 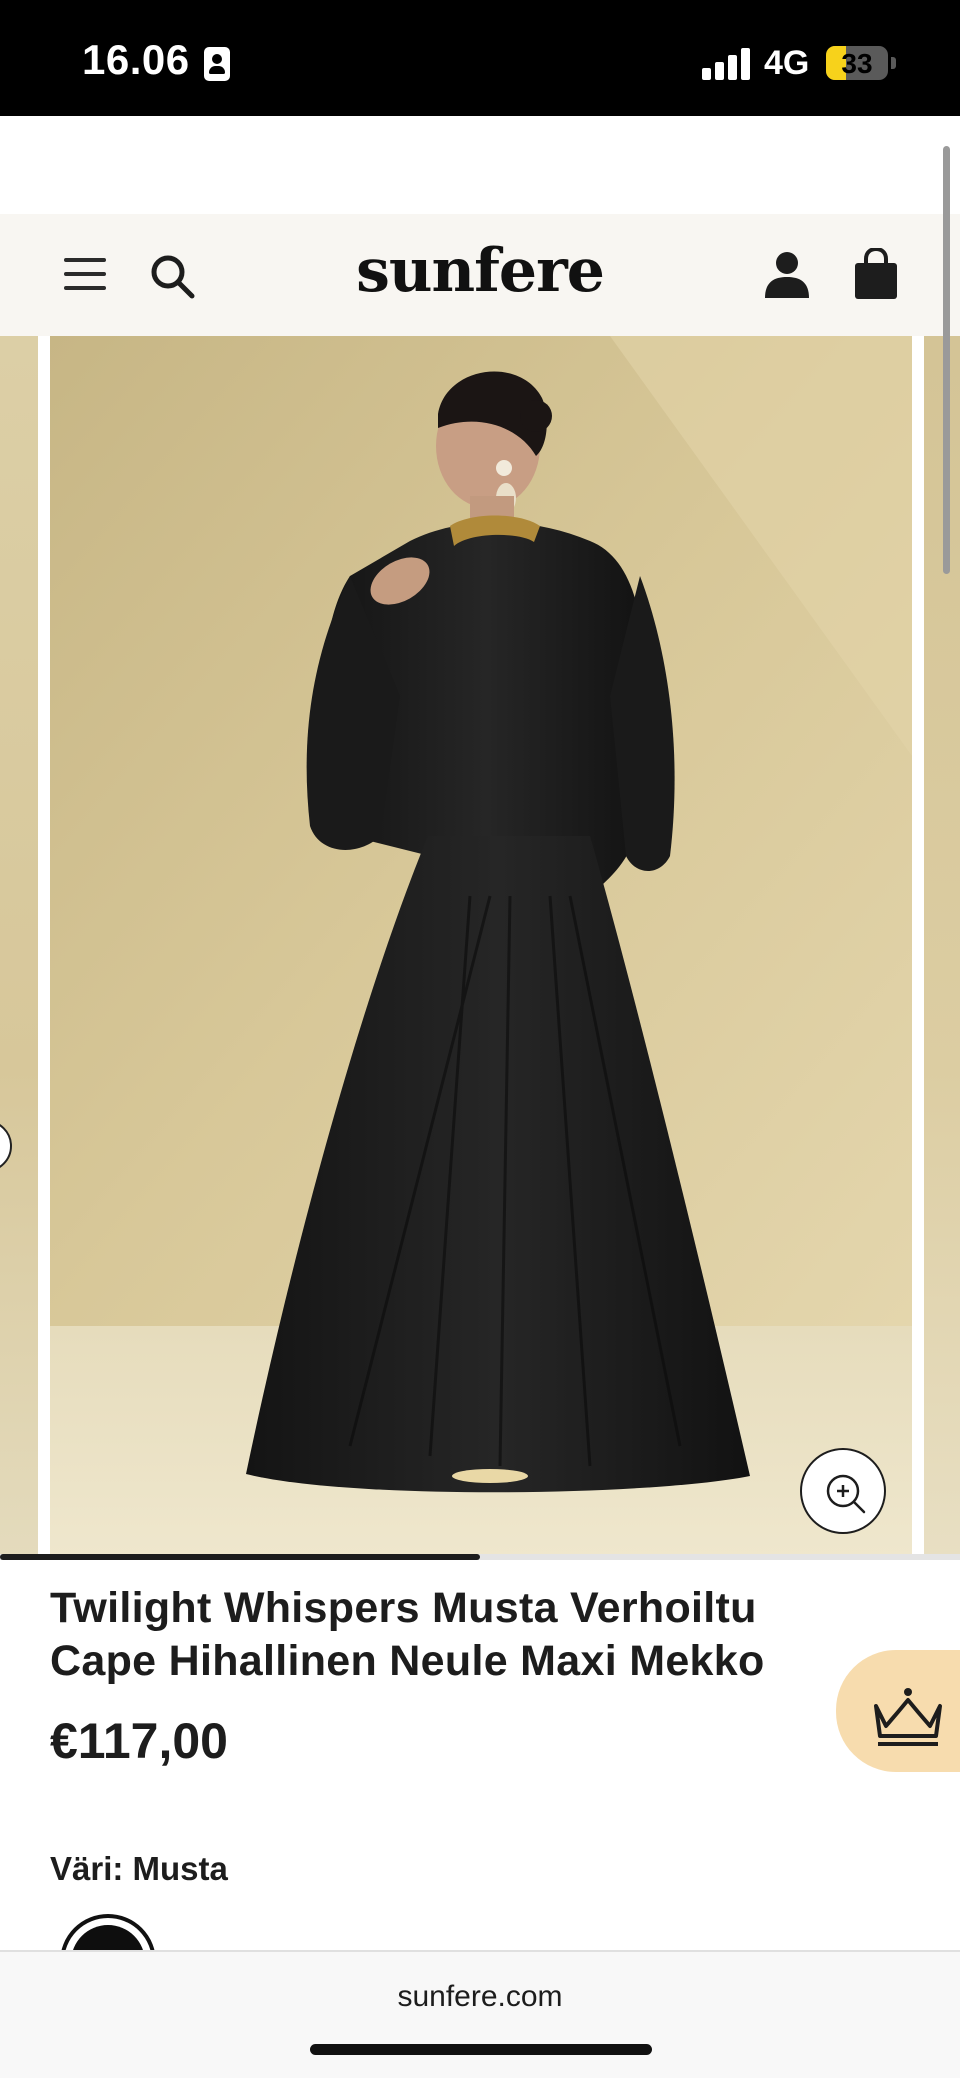 What do you see at coordinates (893, 63) in the screenshot?
I see `battery-tip` at bounding box center [893, 63].